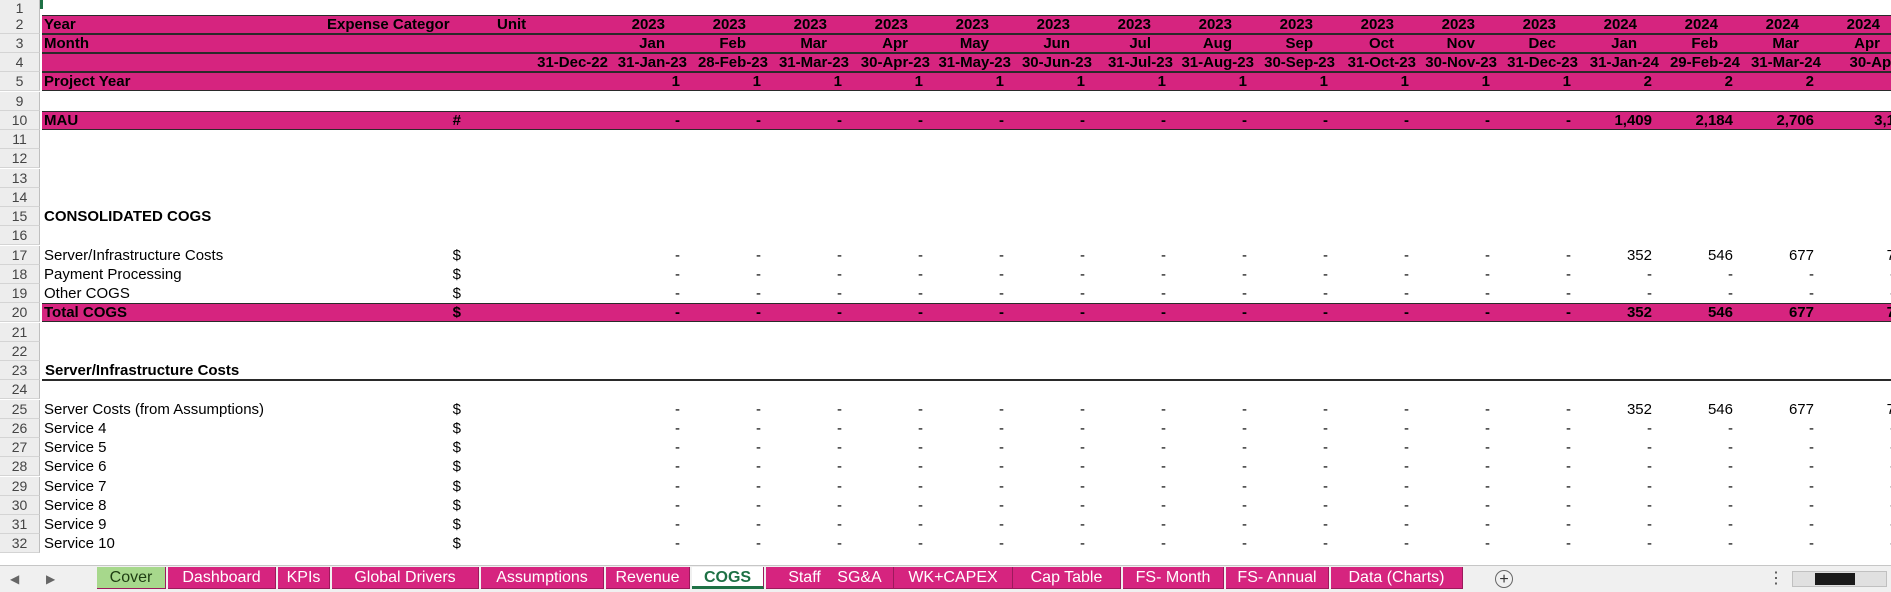 This screenshot has width=1891, height=592. Describe the element at coordinates (1836, 62) in the screenshot. I see `date-cell: 30-Apr-` at that location.